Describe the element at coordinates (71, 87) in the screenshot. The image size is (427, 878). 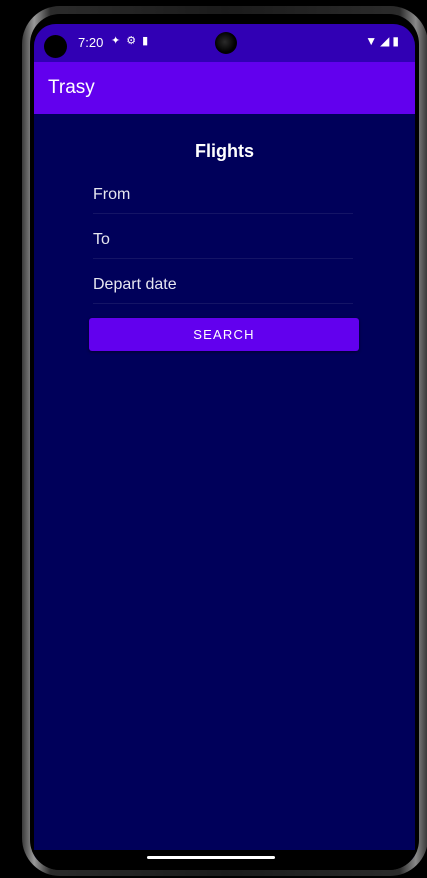
I see `app-title: Trasy` at that location.